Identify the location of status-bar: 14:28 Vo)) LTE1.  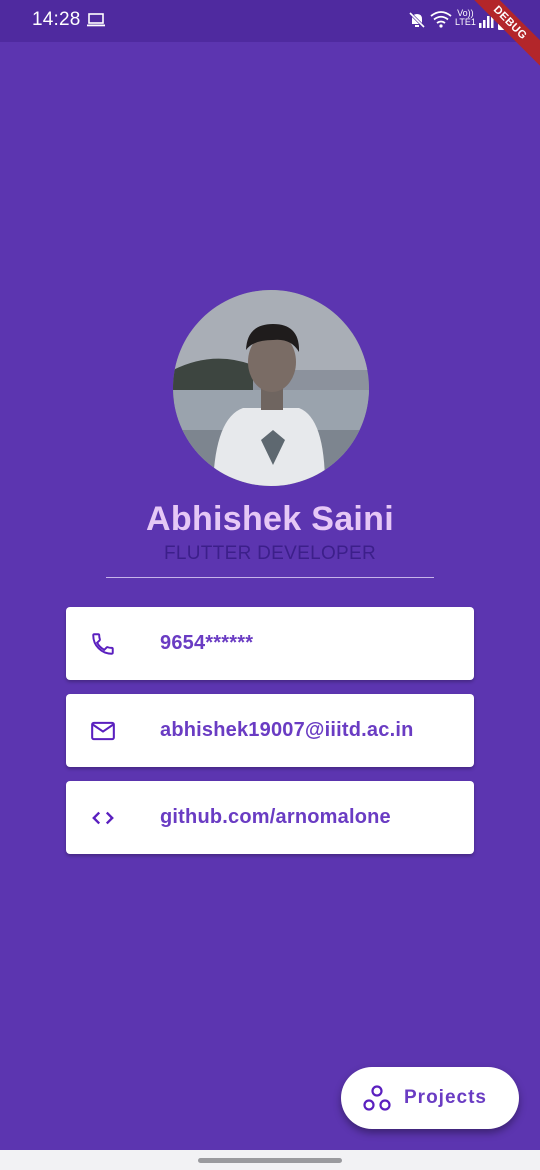
(270, 21).